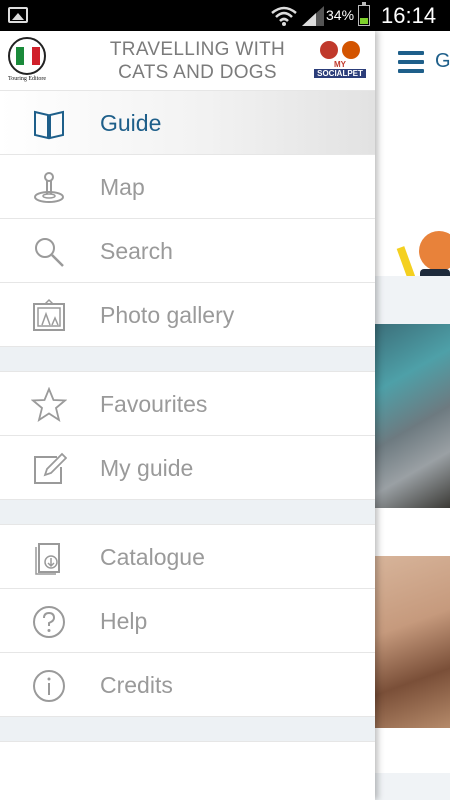  I want to click on search-icon, so click(49, 252).